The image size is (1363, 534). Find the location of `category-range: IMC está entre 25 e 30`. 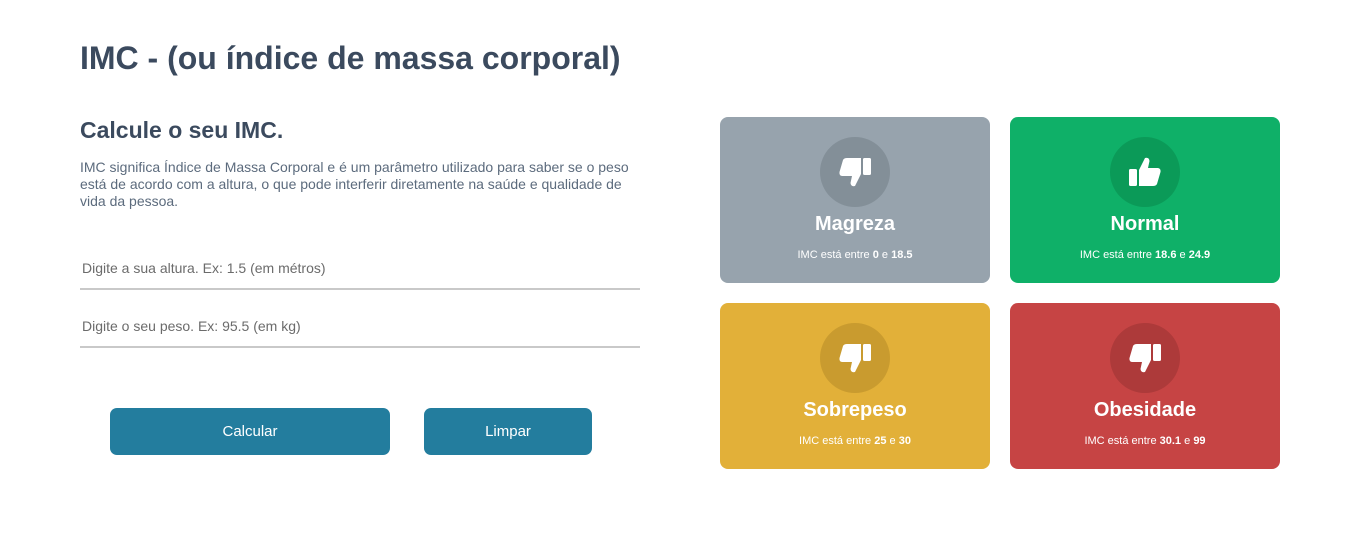

category-range: IMC está entre 25 e 30 is located at coordinates (855, 441).